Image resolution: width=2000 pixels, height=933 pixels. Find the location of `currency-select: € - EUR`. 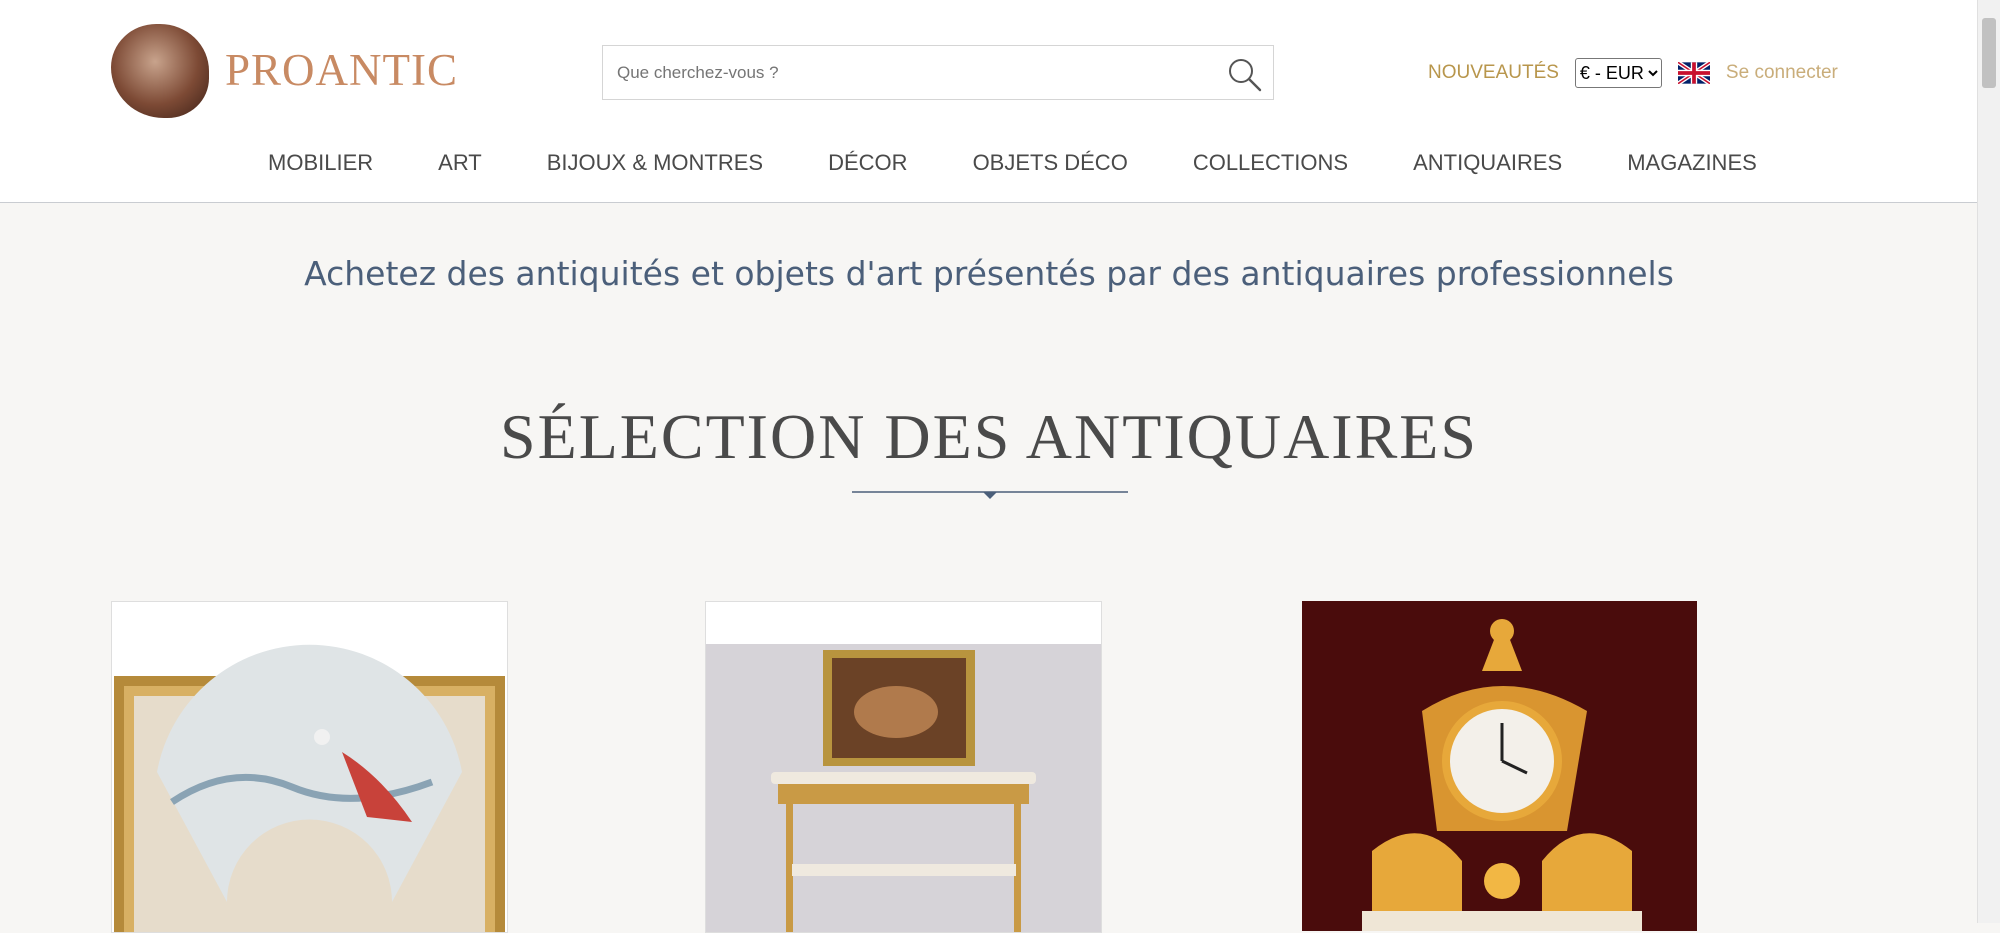

currency-select: € - EUR is located at coordinates (1618, 73).